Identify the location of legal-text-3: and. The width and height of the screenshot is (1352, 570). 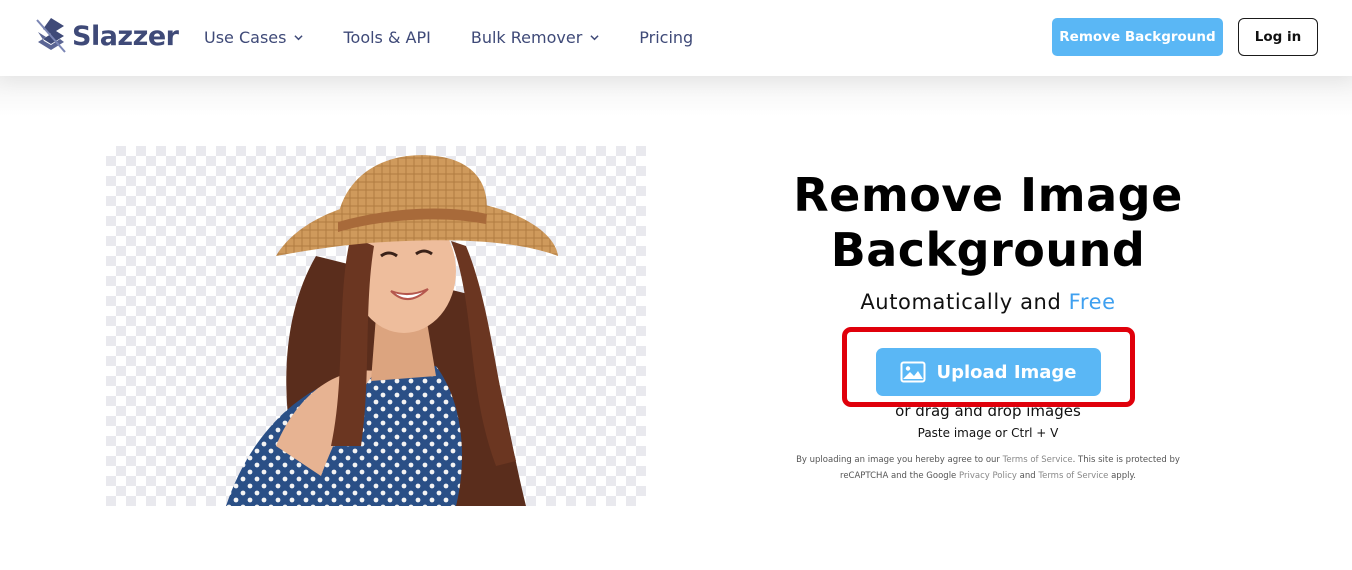
(1027, 476).